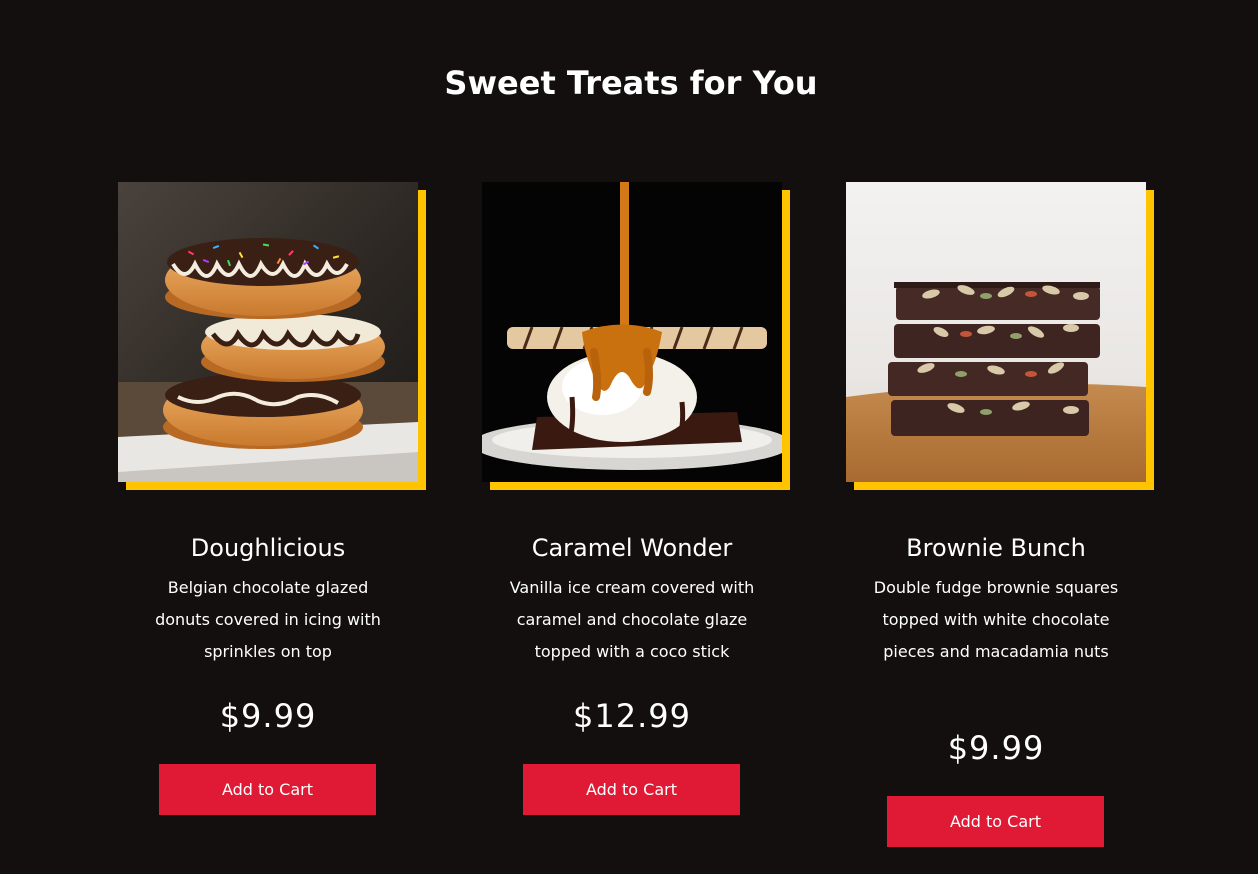 The height and width of the screenshot is (874, 1258). What do you see at coordinates (632, 332) in the screenshot?
I see `caramel-ice-cream-photo` at bounding box center [632, 332].